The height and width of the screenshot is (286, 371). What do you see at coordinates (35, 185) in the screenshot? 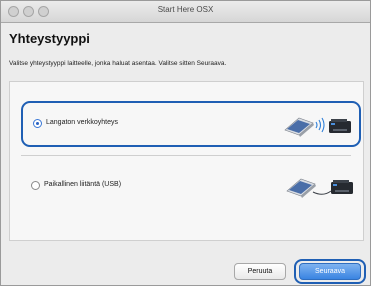
I see `radio-usb` at bounding box center [35, 185].